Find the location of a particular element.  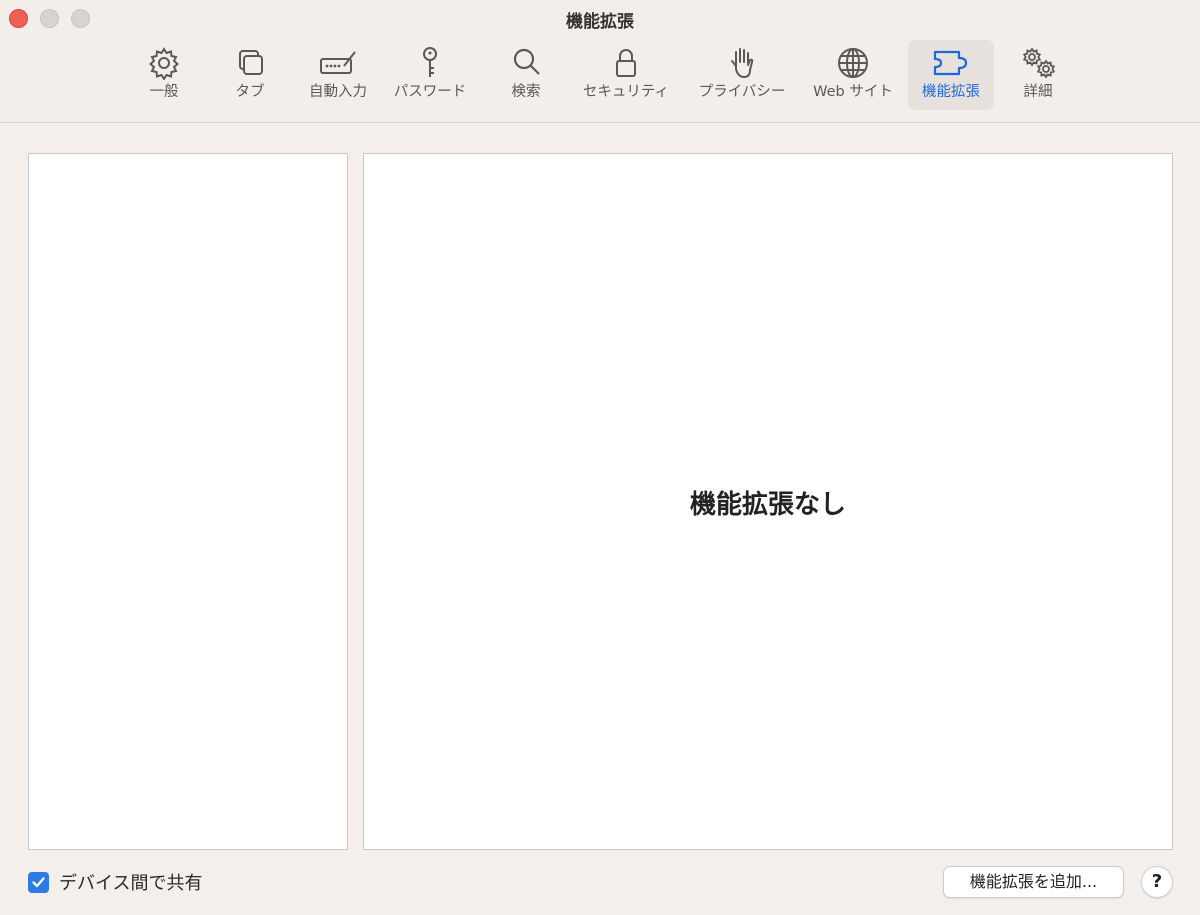

toolbar-search: 検索 is located at coordinates (526, 75).